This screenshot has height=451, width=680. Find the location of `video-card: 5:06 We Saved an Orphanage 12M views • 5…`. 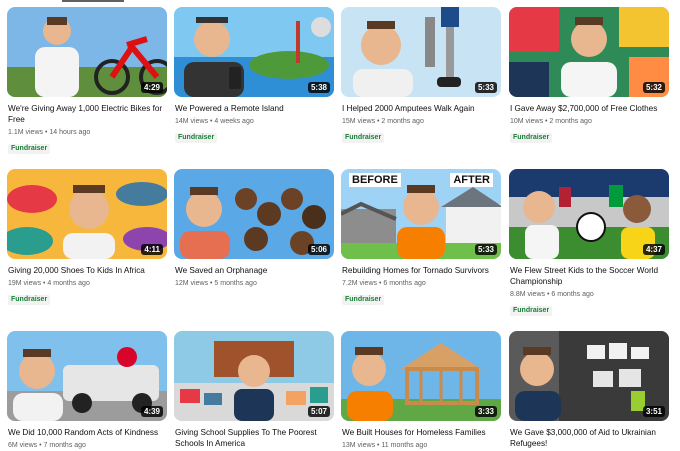

video-card: 5:06 We Saved an Orphanage 12M views • 5… is located at coordinates (254, 228).